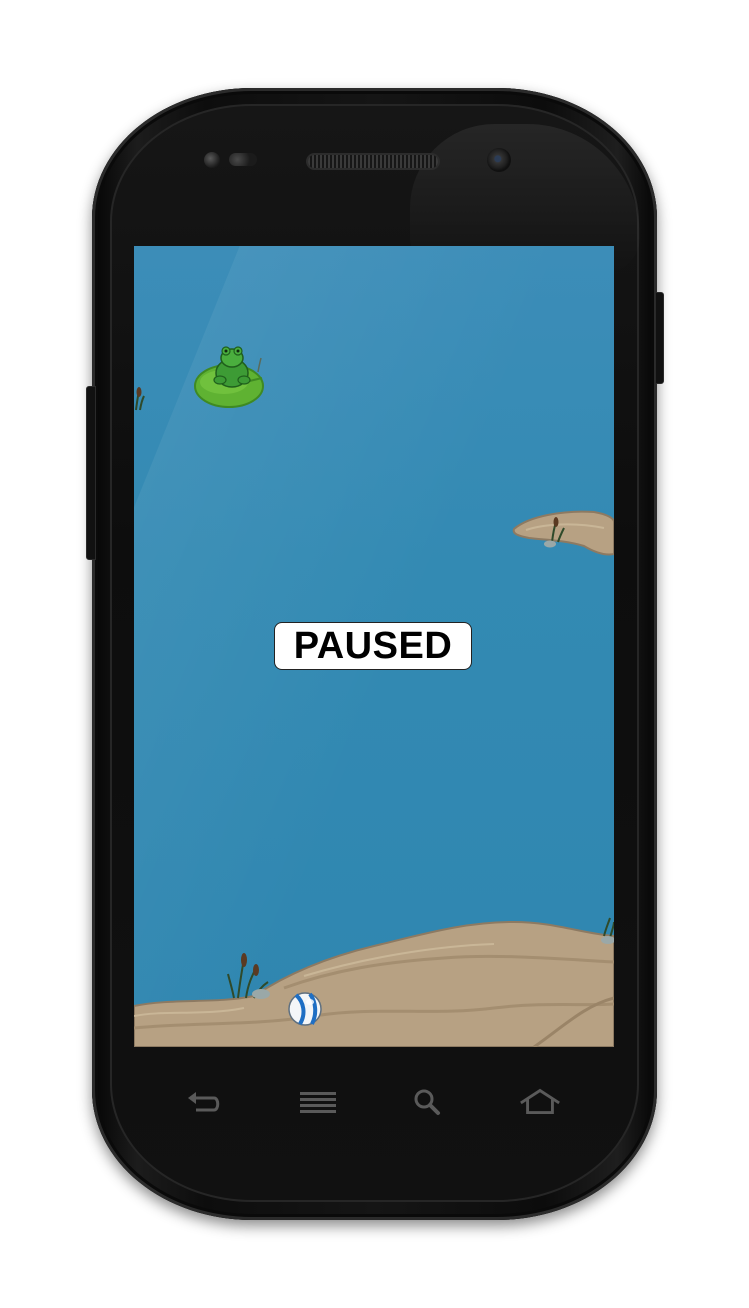 The height and width of the screenshot is (1308, 749). Describe the element at coordinates (659, 338) in the screenshot. I see `power-button` at that location.